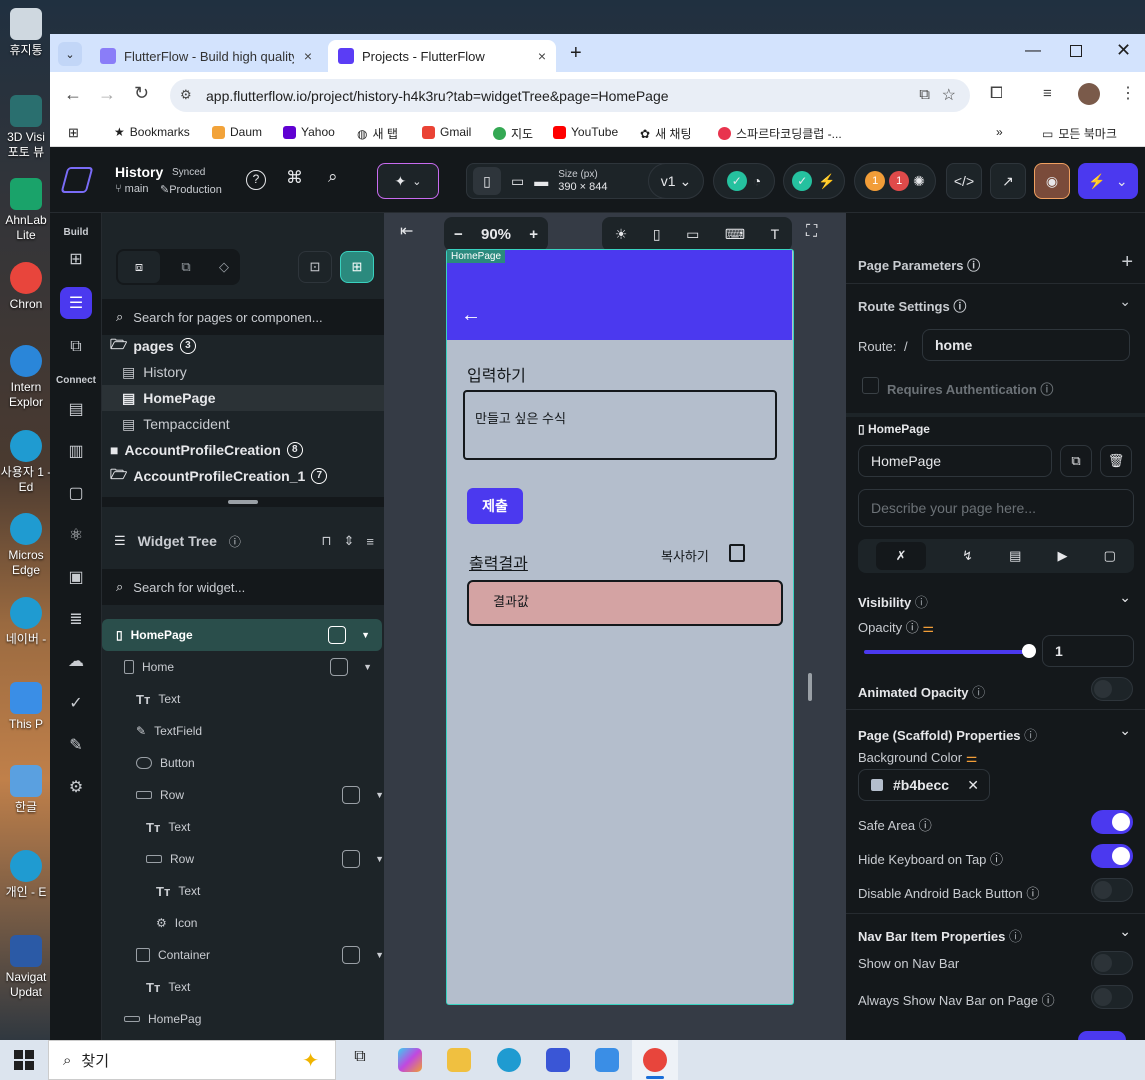 The width and height of the screenshot is (1145, 1080). Describe the element at coordinates (940, 935) in the screenshot. I see `nav-bar-properties-header: Nav Bar Item Properties ⓘ` at that location.